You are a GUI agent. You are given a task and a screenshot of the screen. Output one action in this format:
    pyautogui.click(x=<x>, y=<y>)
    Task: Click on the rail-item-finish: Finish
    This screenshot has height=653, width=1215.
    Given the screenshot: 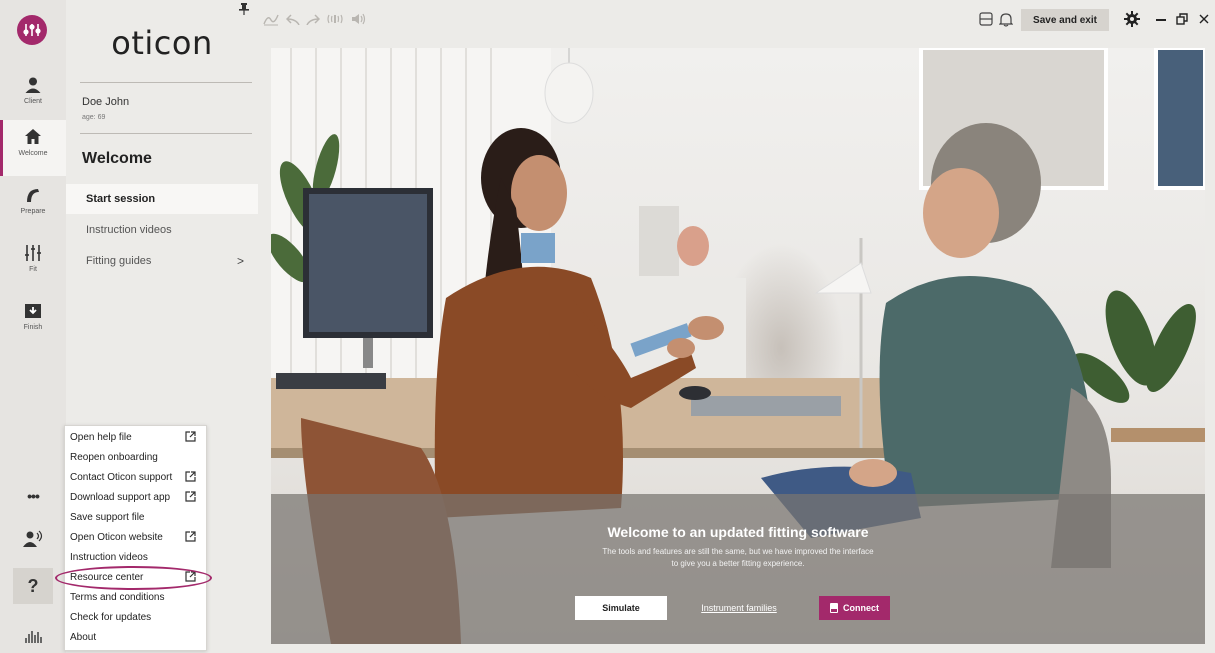 What is the action you would take?
    pyautogui.click(x=33, y=322)
    